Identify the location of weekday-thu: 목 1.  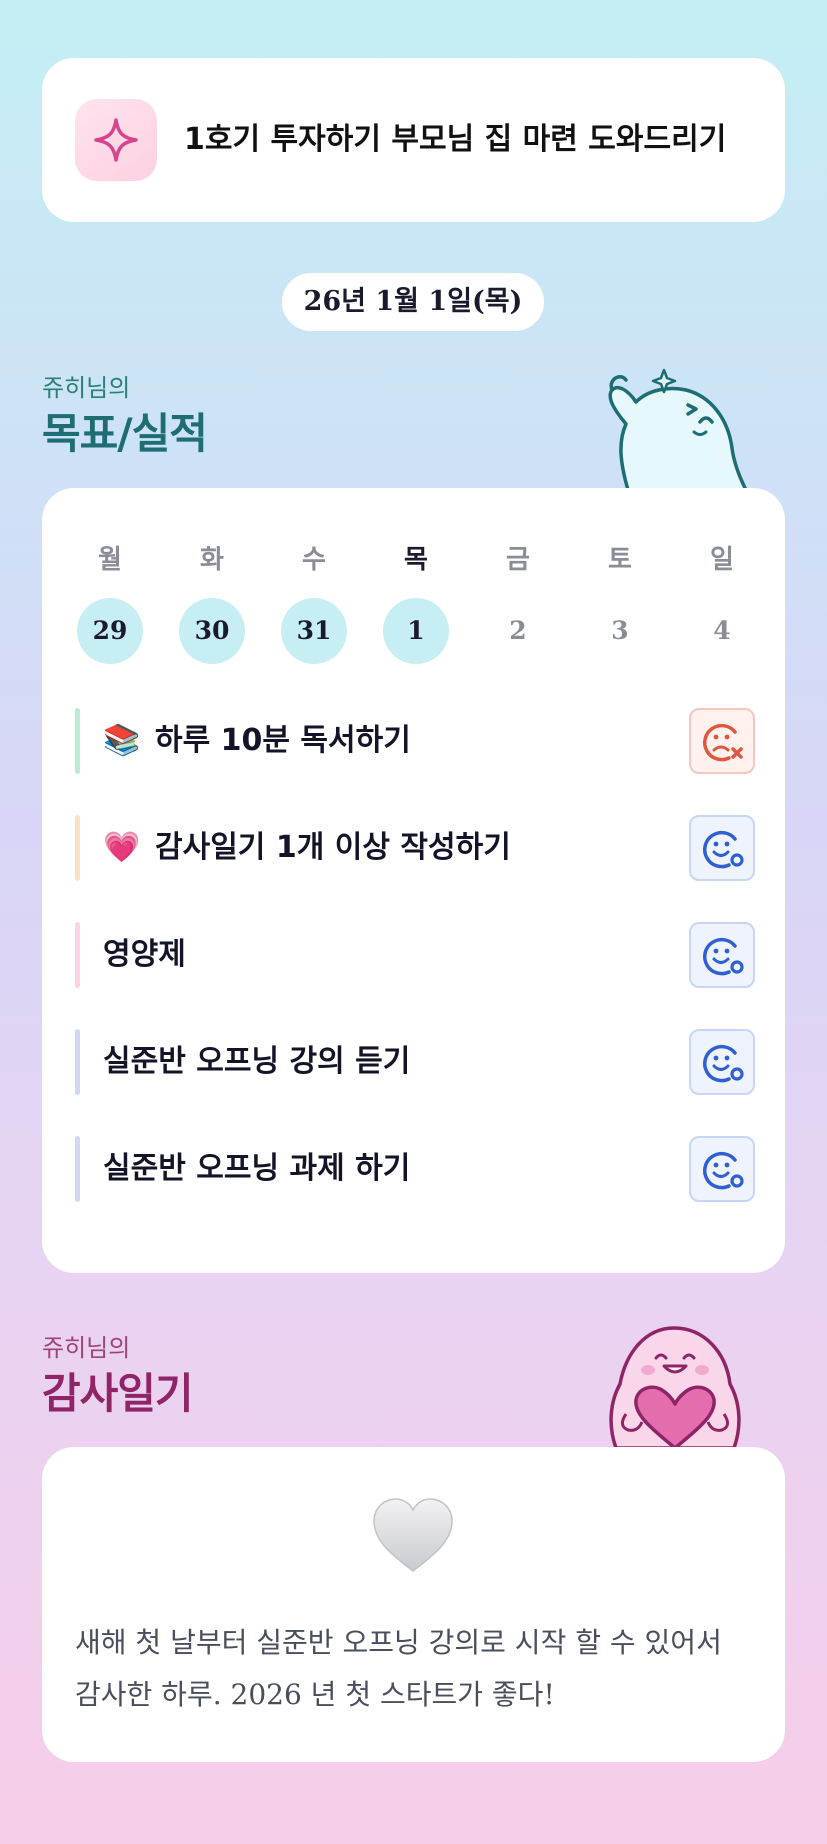
(416, 602).